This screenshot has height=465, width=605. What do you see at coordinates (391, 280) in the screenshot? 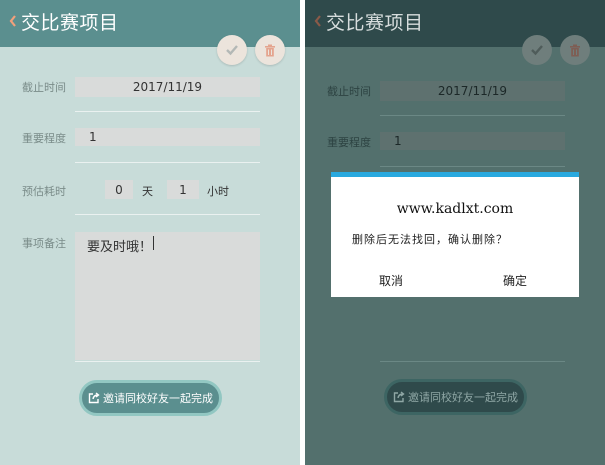
I see `dialog-cancel-button: 取消` at bounding box center [391, 280].